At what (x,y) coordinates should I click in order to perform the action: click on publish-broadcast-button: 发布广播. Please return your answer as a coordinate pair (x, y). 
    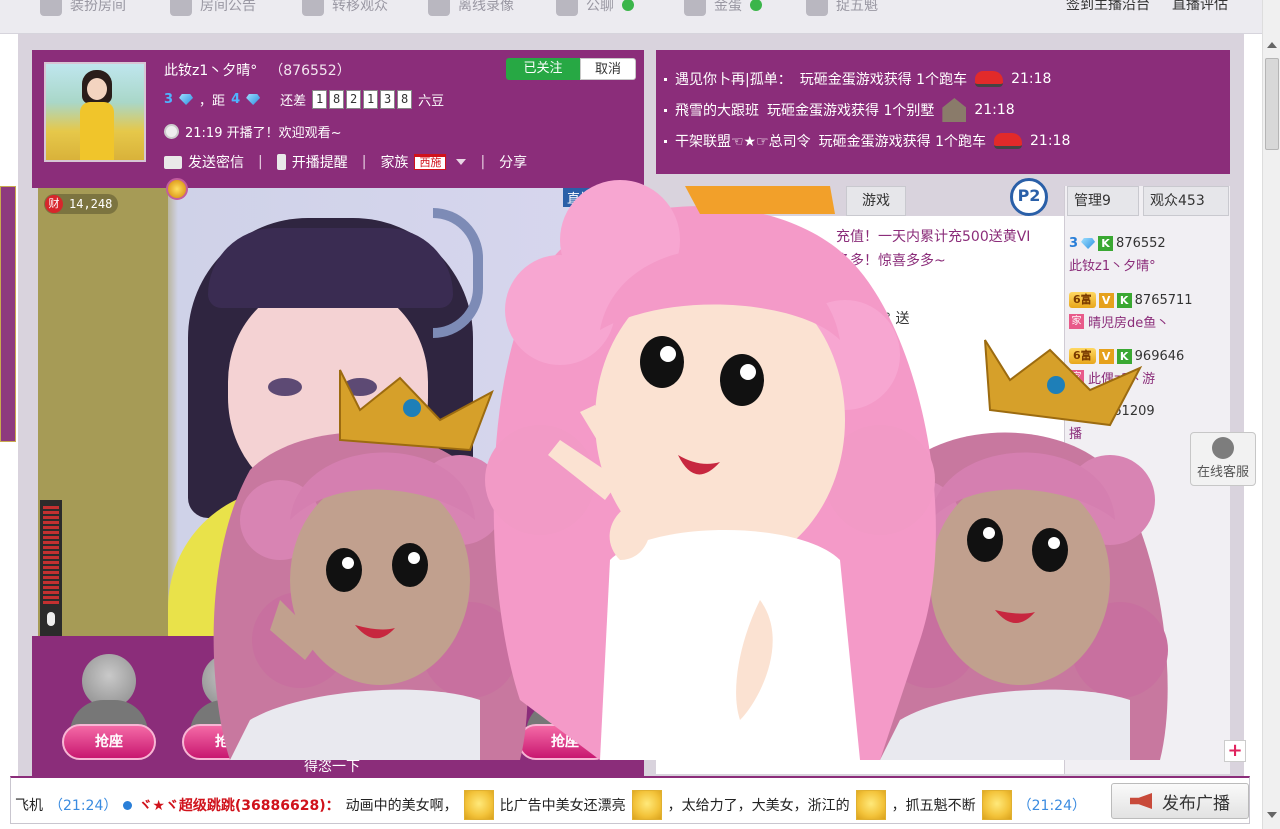
    Looking at the image, I should click on (1180, 801).